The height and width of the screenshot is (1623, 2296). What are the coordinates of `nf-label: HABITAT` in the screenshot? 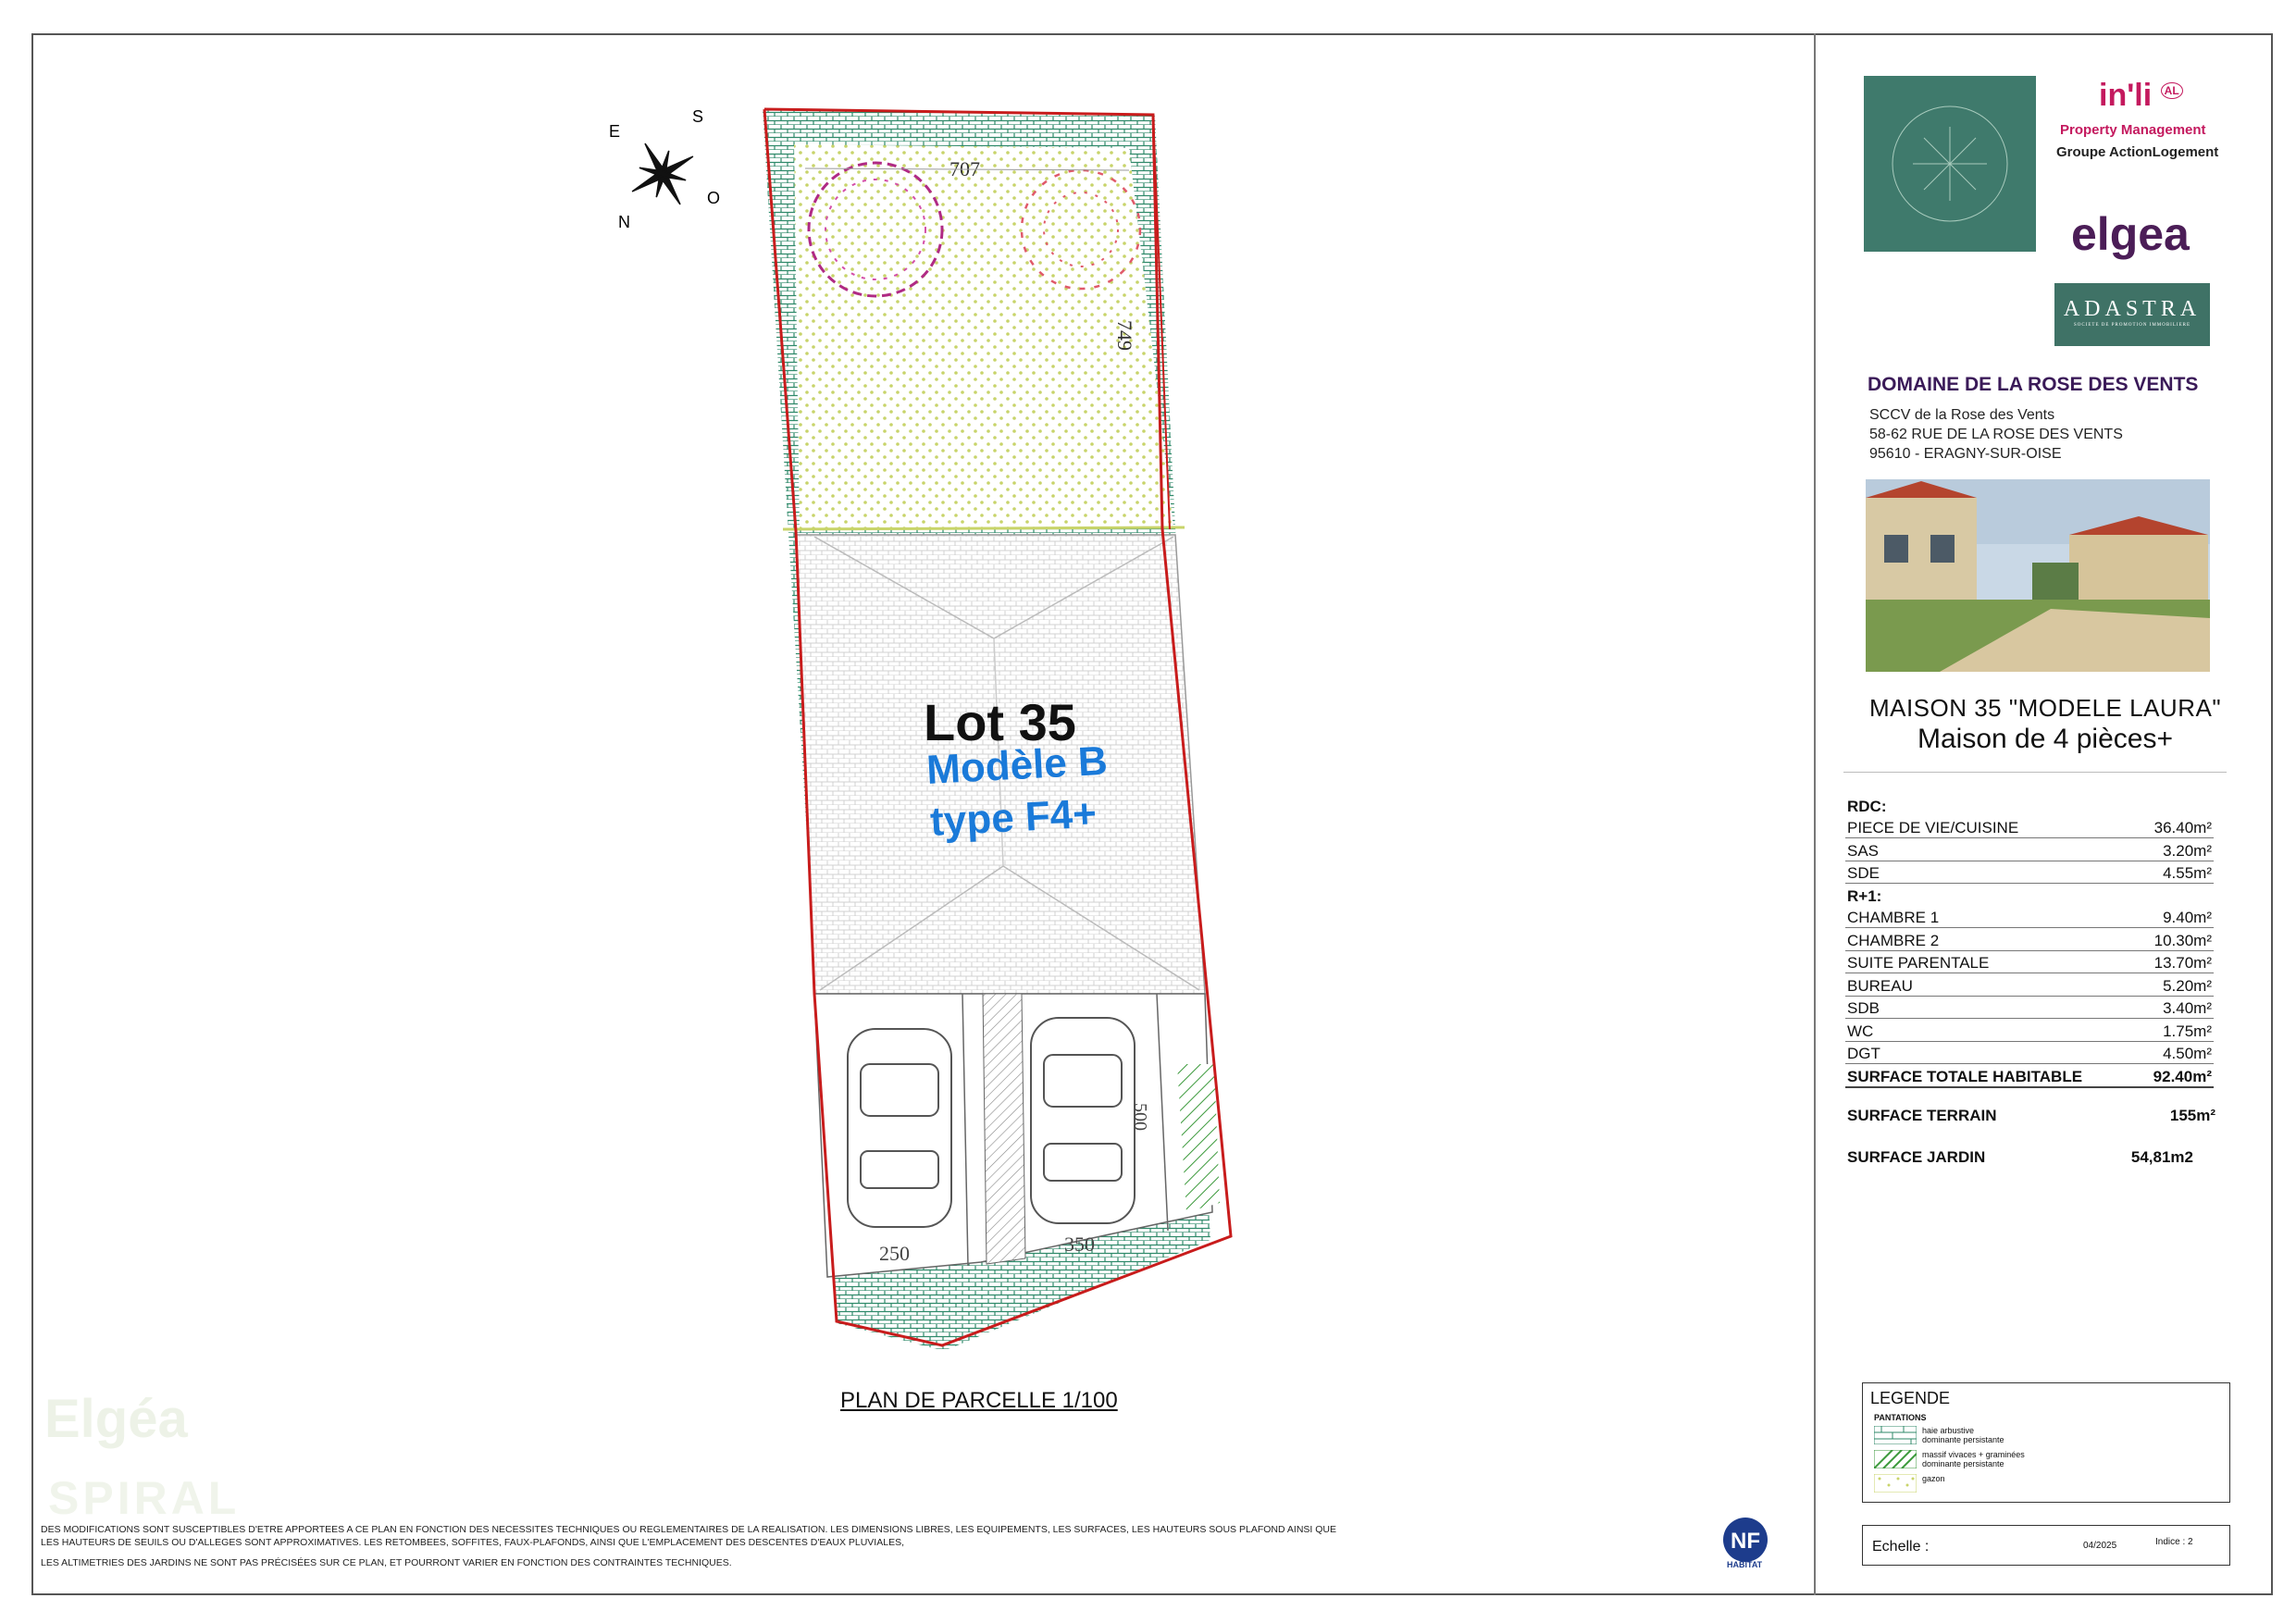 It's located at (1745, 1564).